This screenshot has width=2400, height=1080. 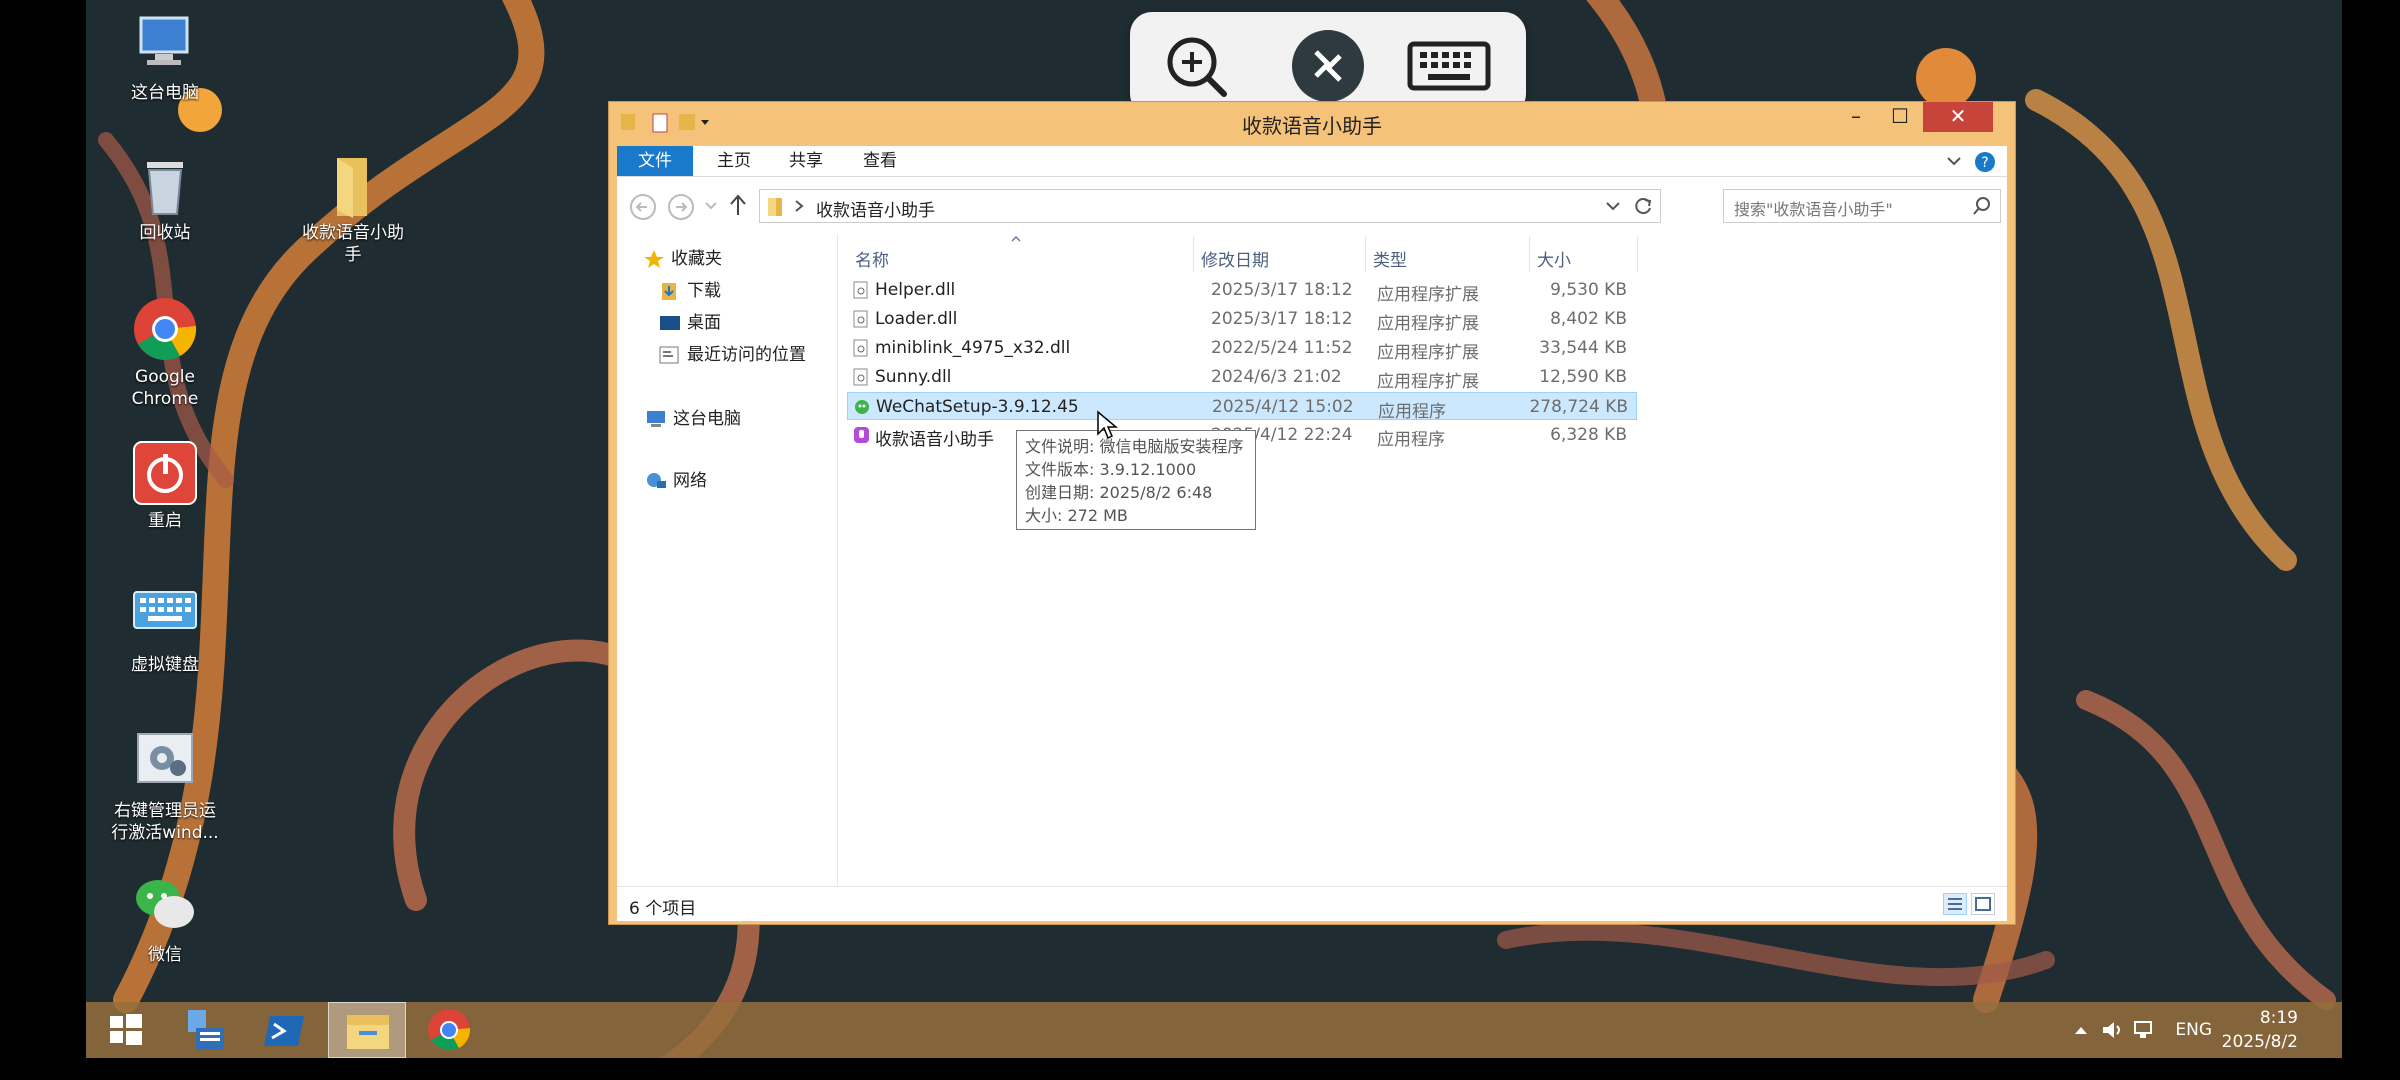 What do you see at coordinates (862, 407) in the screenshot?
I see `wechat-installer-icon` at bounding box center [862, 407].